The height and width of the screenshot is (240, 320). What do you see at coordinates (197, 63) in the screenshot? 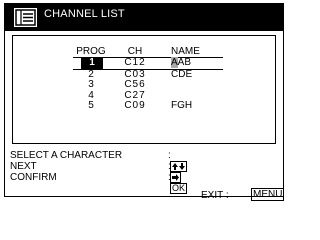
I see `channel-name-field: AAB` at bounding box center [197, 63].